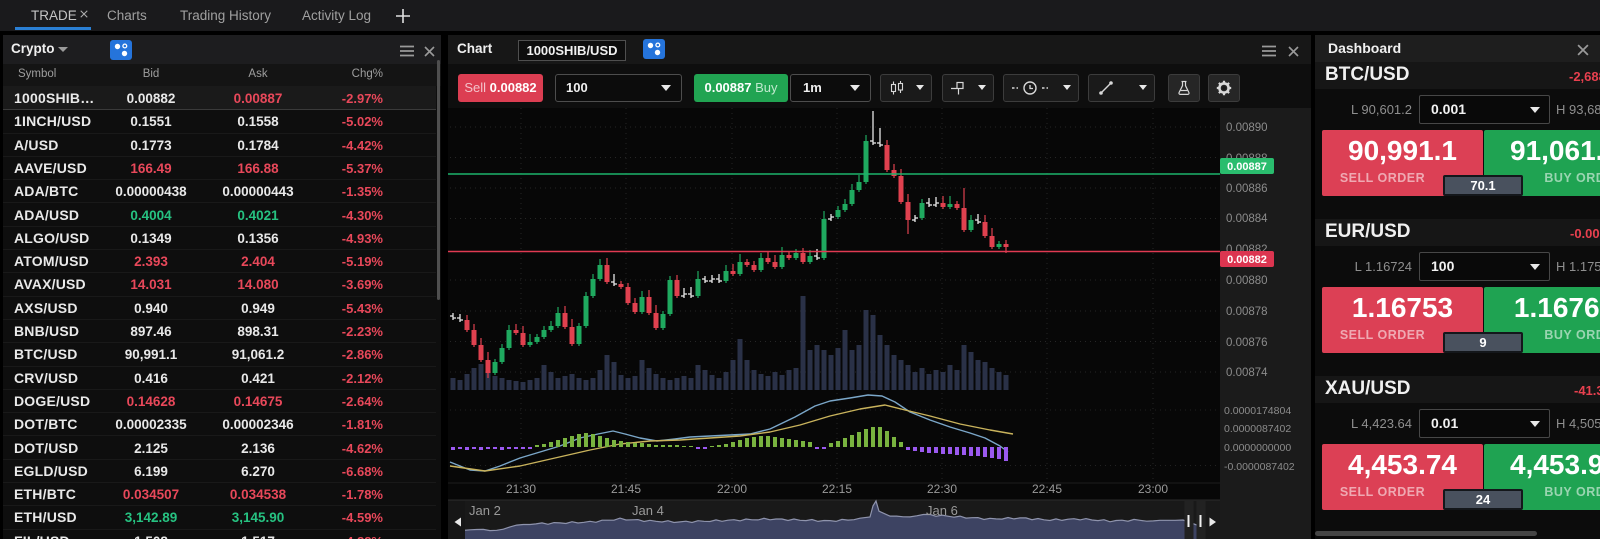 This screenshot has height=539, width=1600. Describe the element at coordinates (1247, 219) in the screenshot. I see `svg-text: 0.00884` at that location.